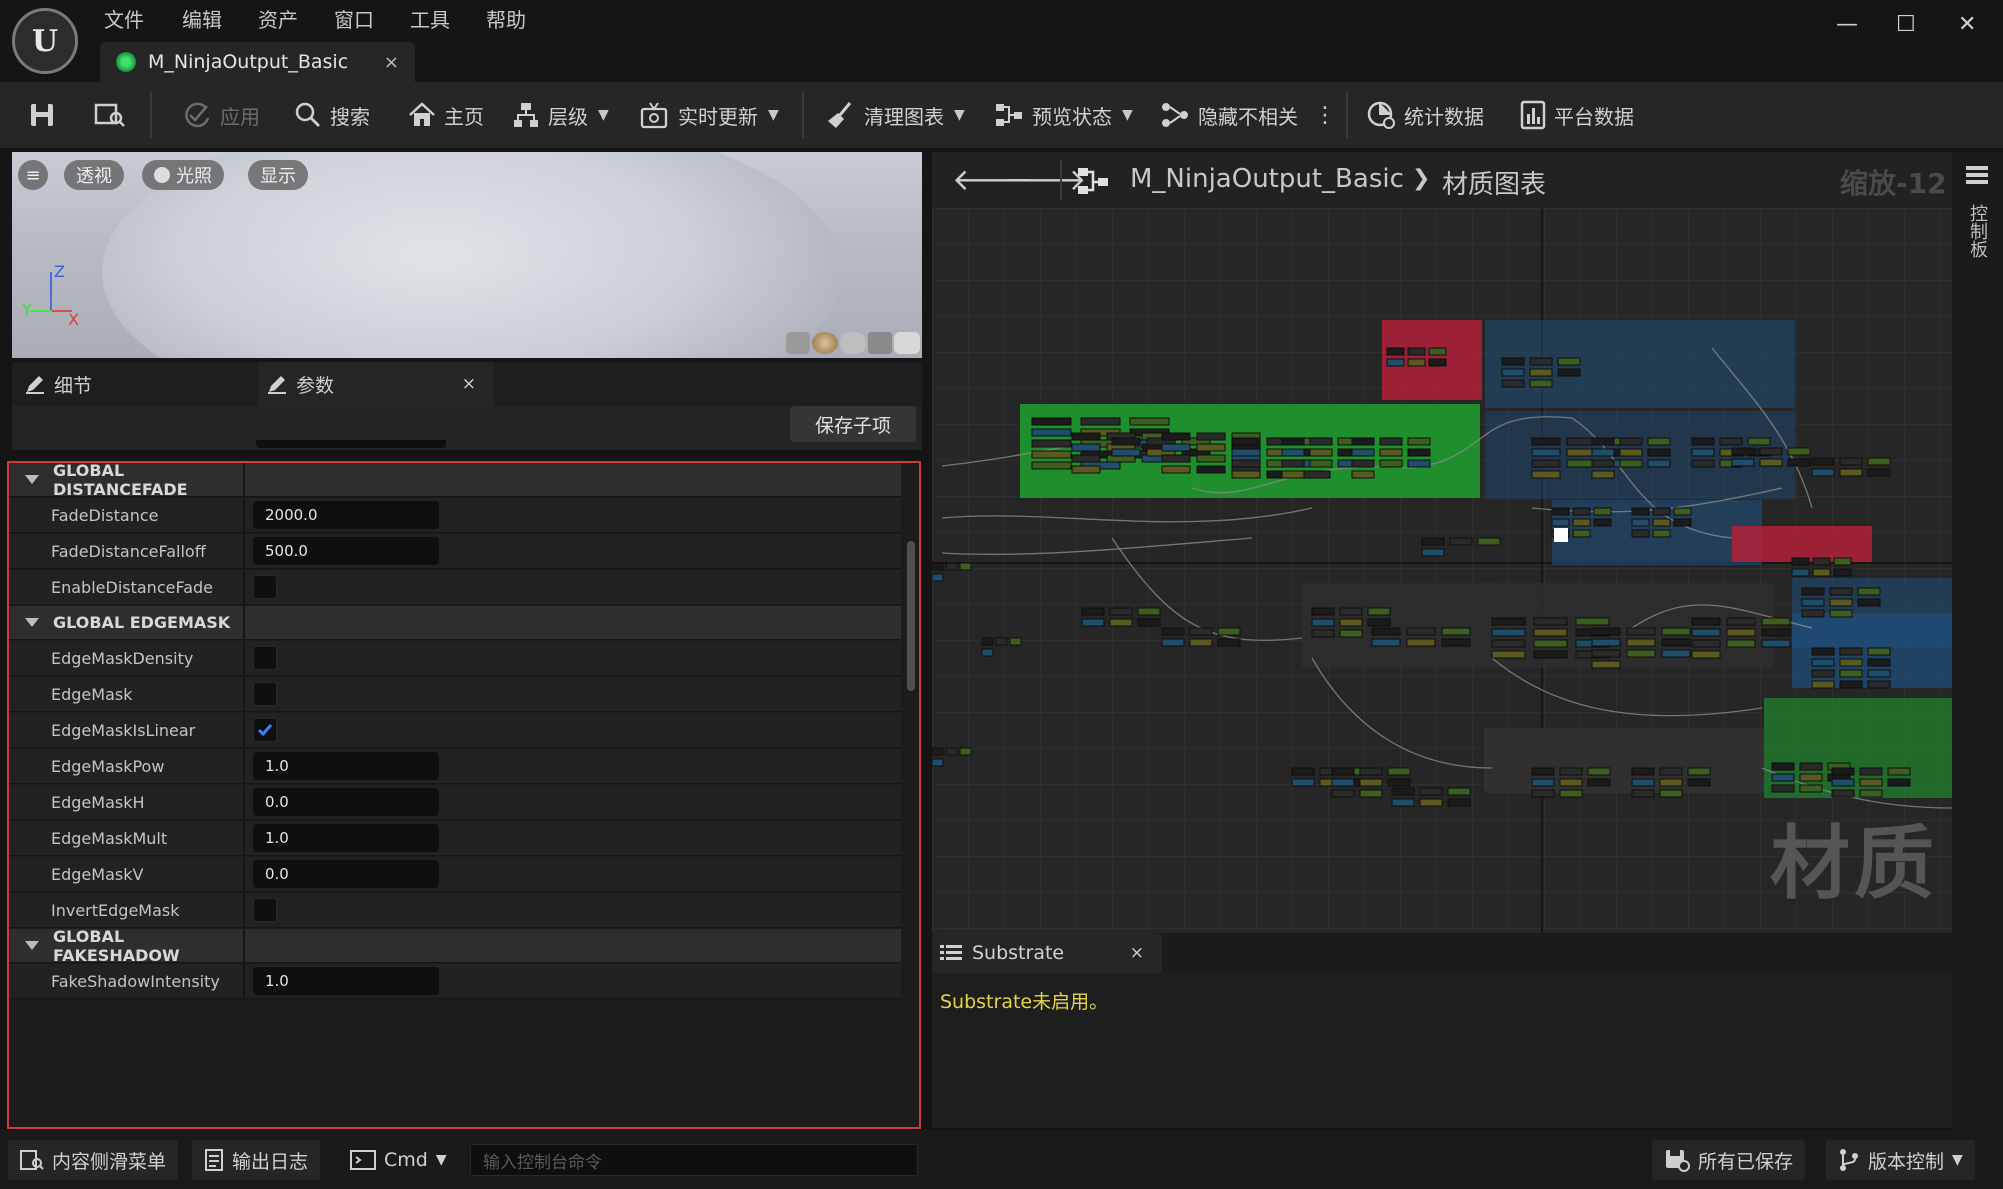 The image size is (2003, 1189). What do you see at coordinates (694, 1160) in the screenshot?
I see `console-input: 输入控制台命令` at bounding box center [694, 1160].